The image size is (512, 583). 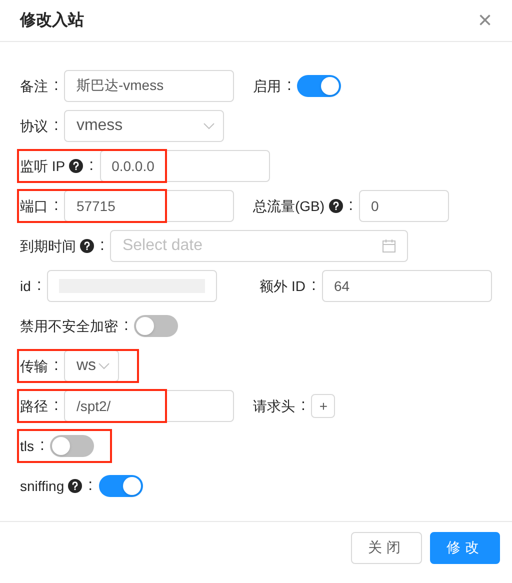 I want to click on input-field, so click(x=132, y=286).